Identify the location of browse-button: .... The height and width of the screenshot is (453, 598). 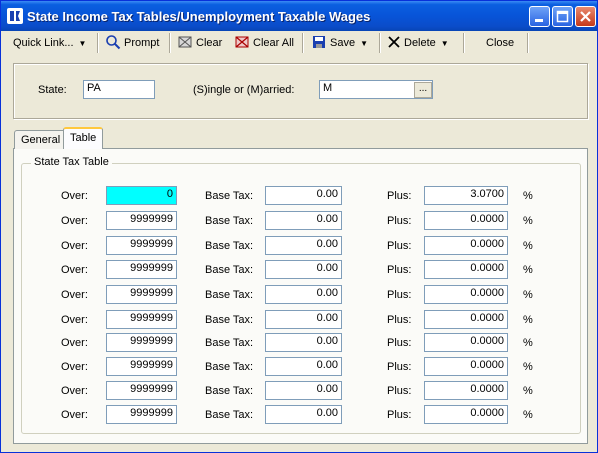
(423, 90).